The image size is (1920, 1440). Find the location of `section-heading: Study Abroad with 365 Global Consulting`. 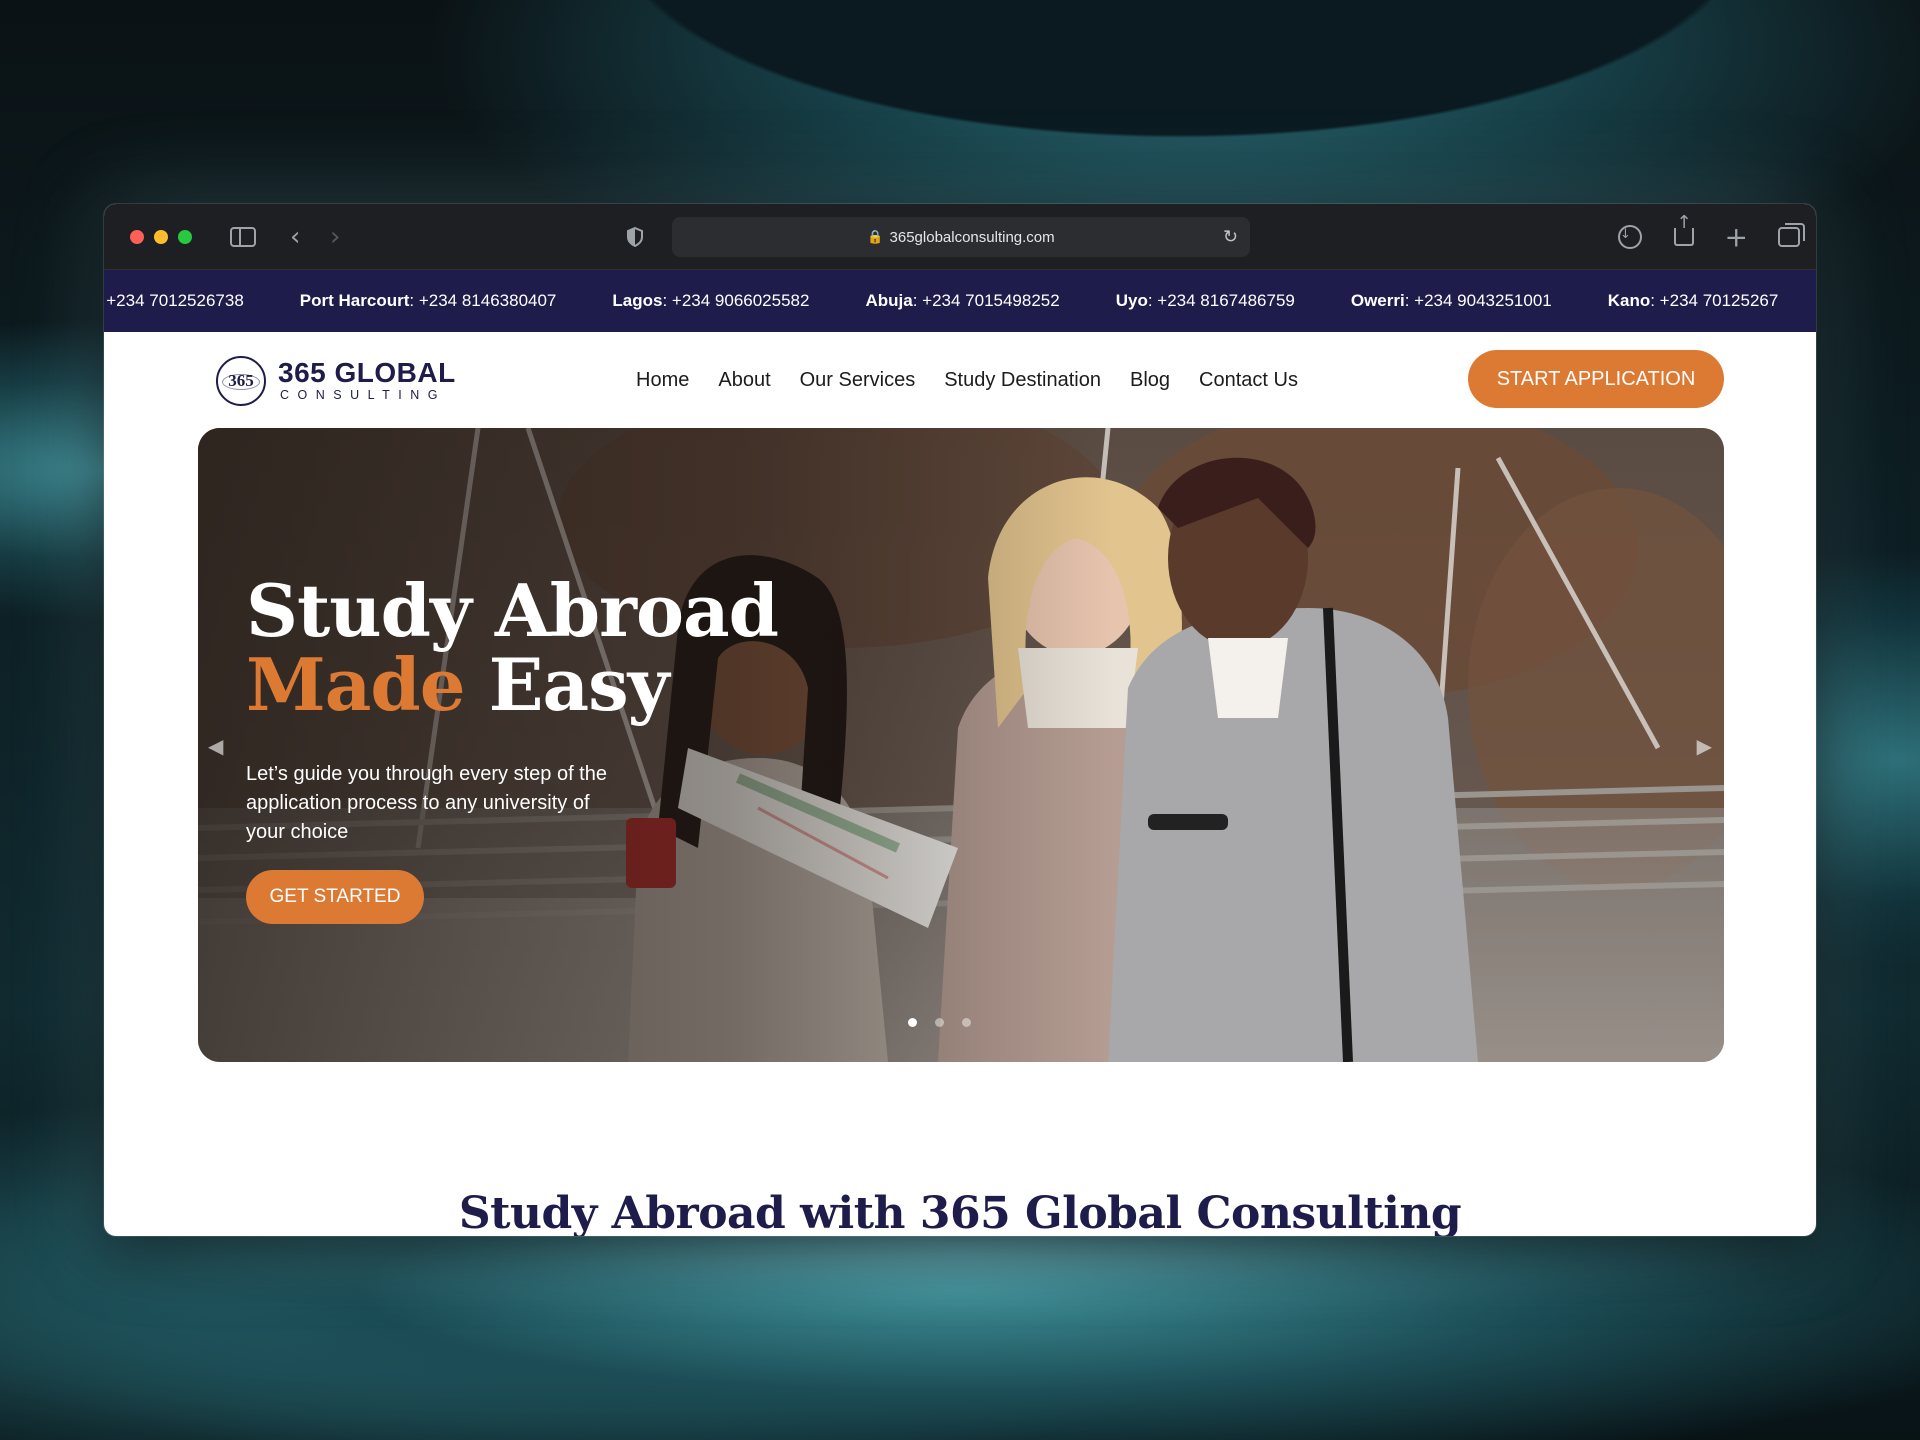

section-heading: Study Abroad with 365 Global Consulting is located at coordinates (960, 1212).